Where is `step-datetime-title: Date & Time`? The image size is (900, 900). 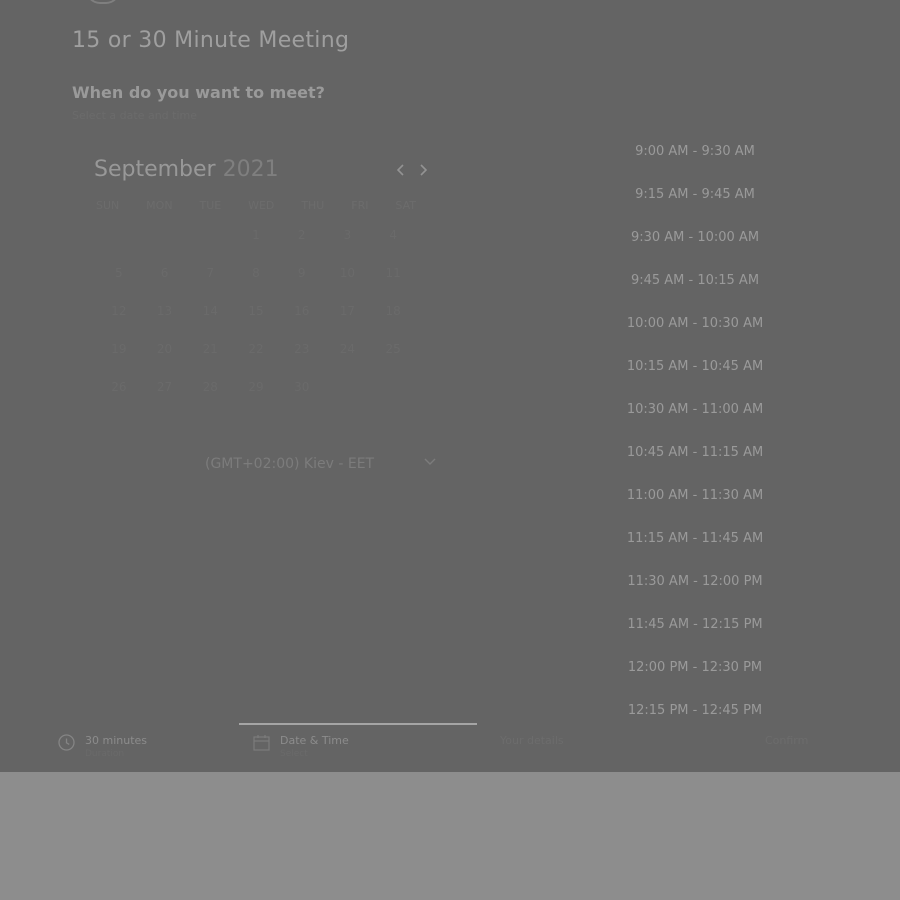 step-datetime-title: Date & Time is located at coordinates (314, 740).